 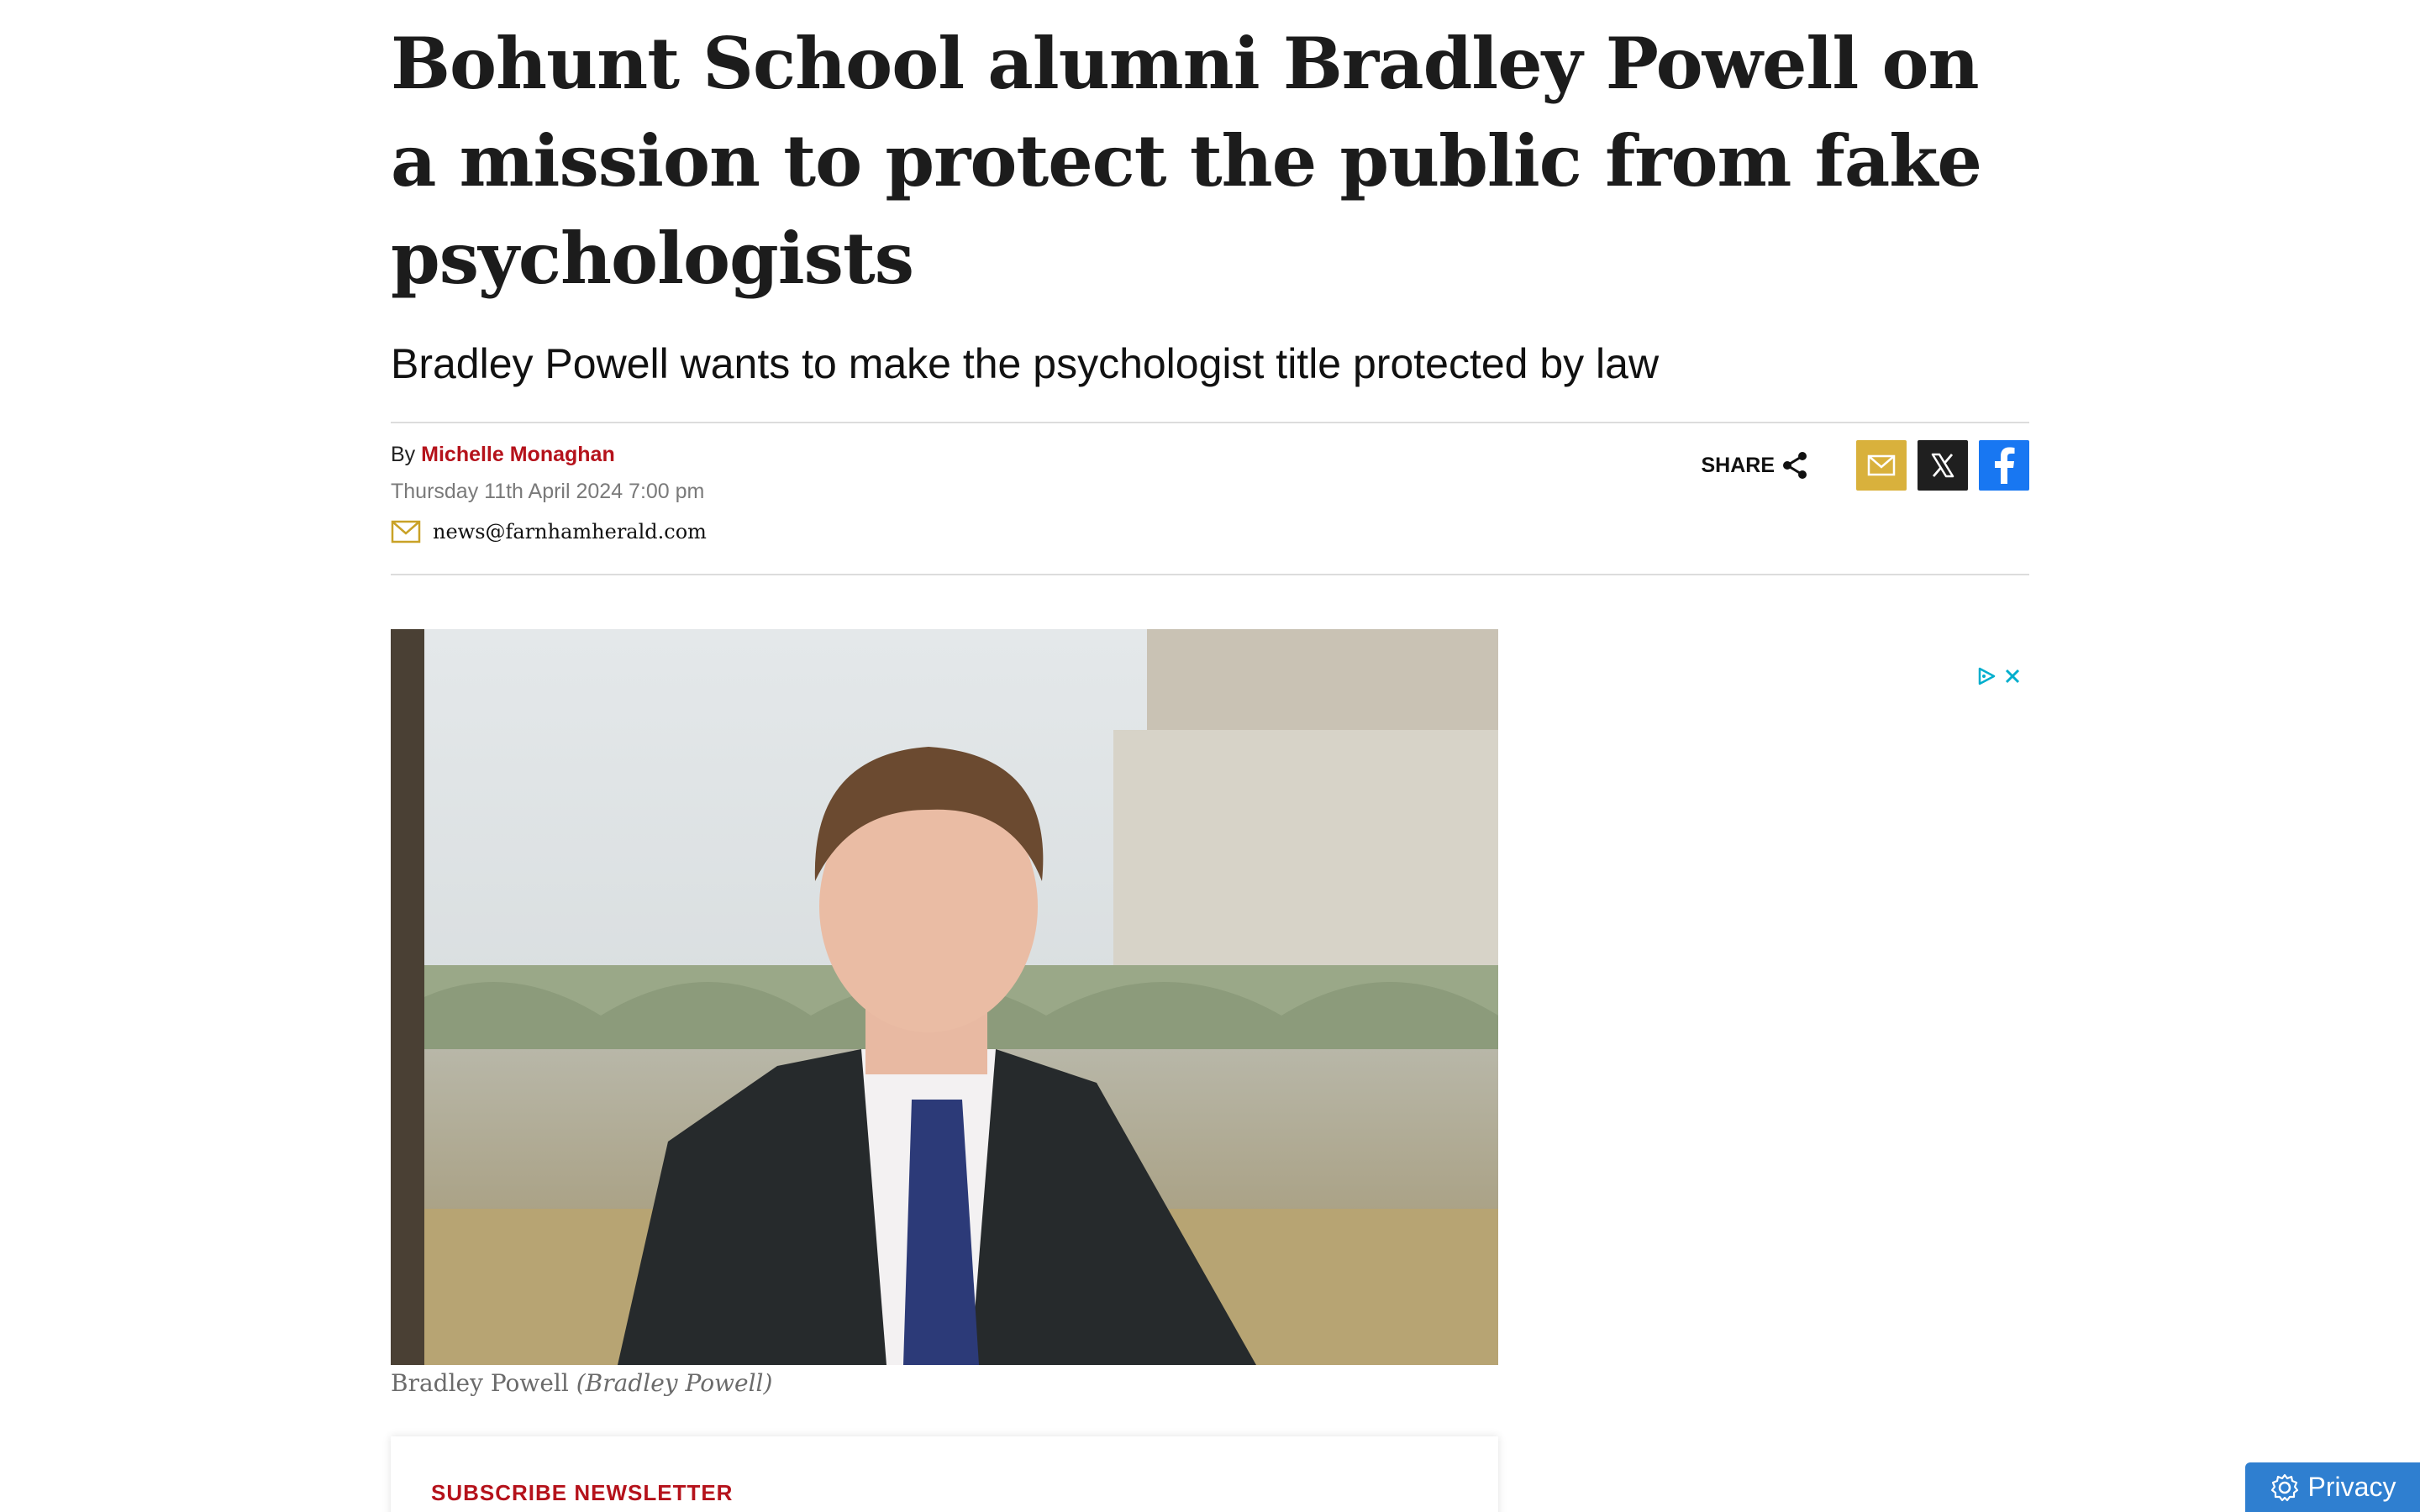 I want to click on envelope-icon, so click(x=406, y=531).